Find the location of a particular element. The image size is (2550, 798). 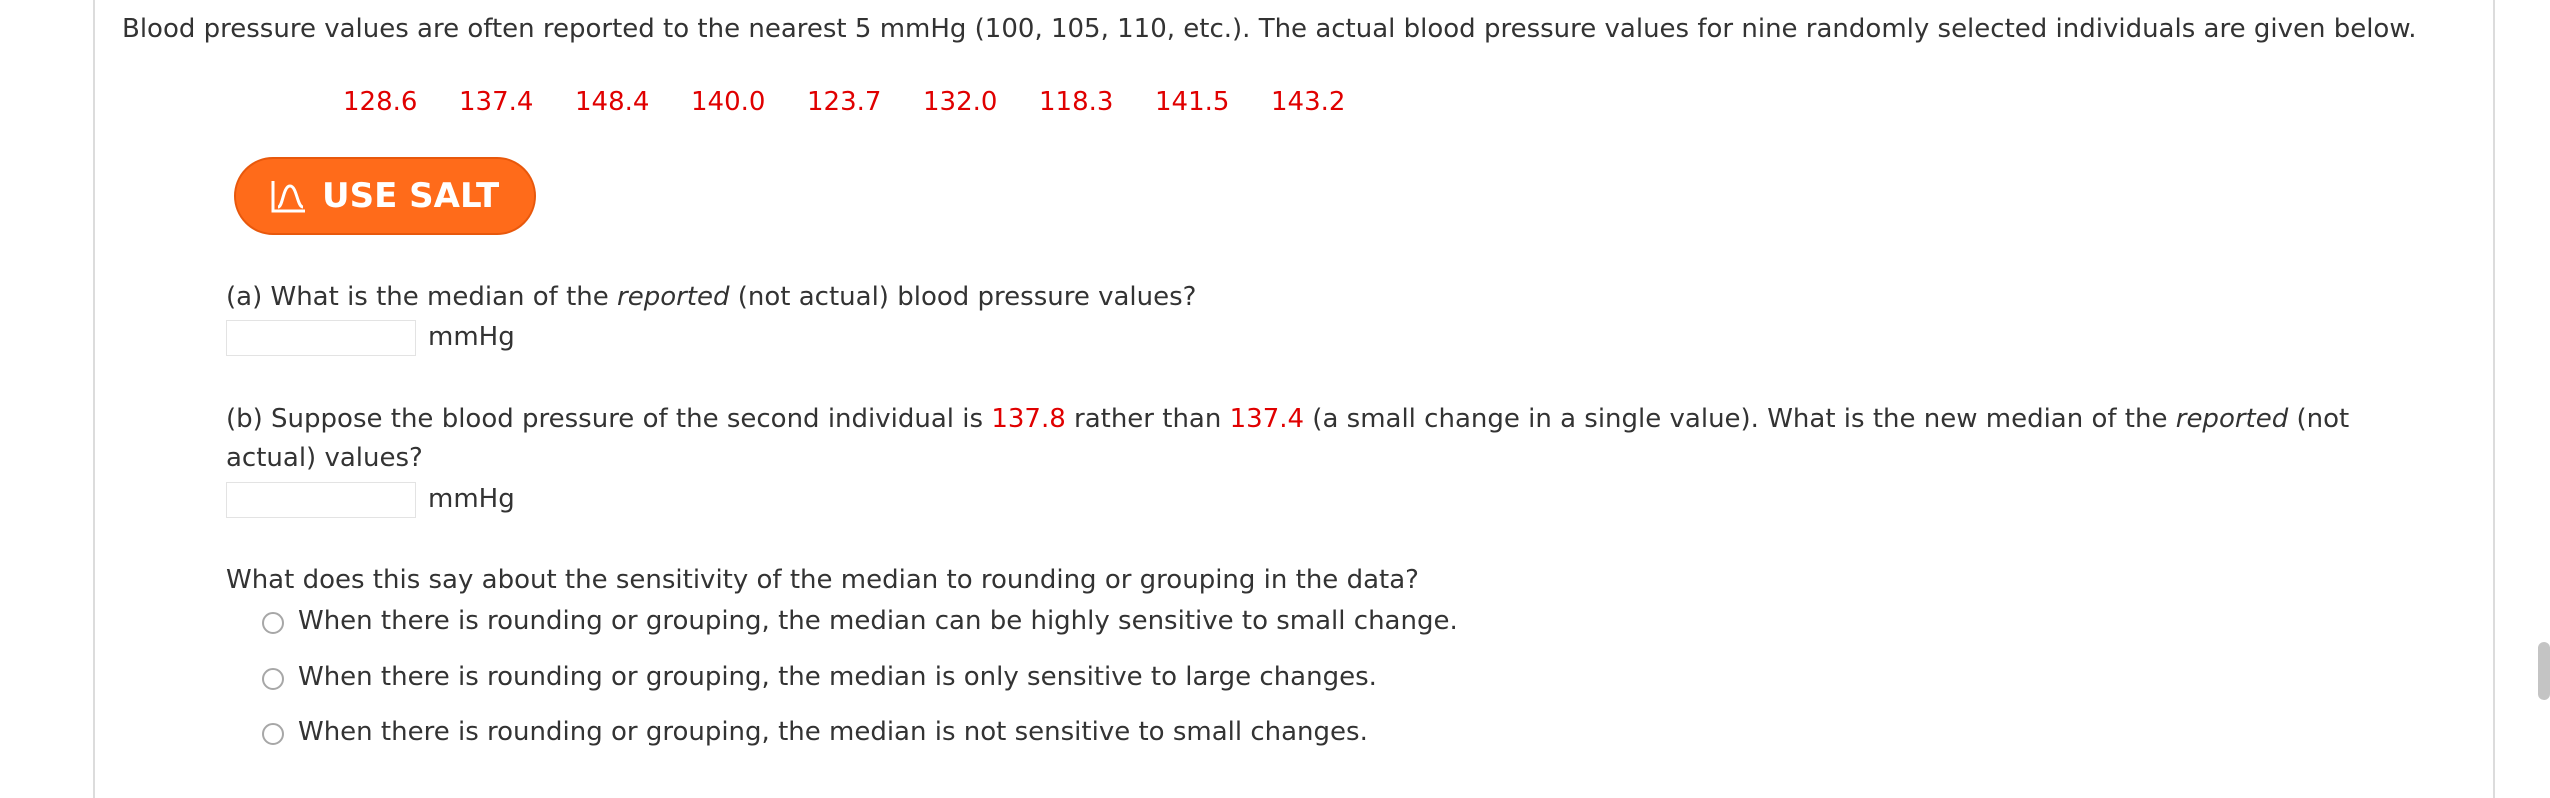

value-item: 123.7 is located at coordinates (844, 102).